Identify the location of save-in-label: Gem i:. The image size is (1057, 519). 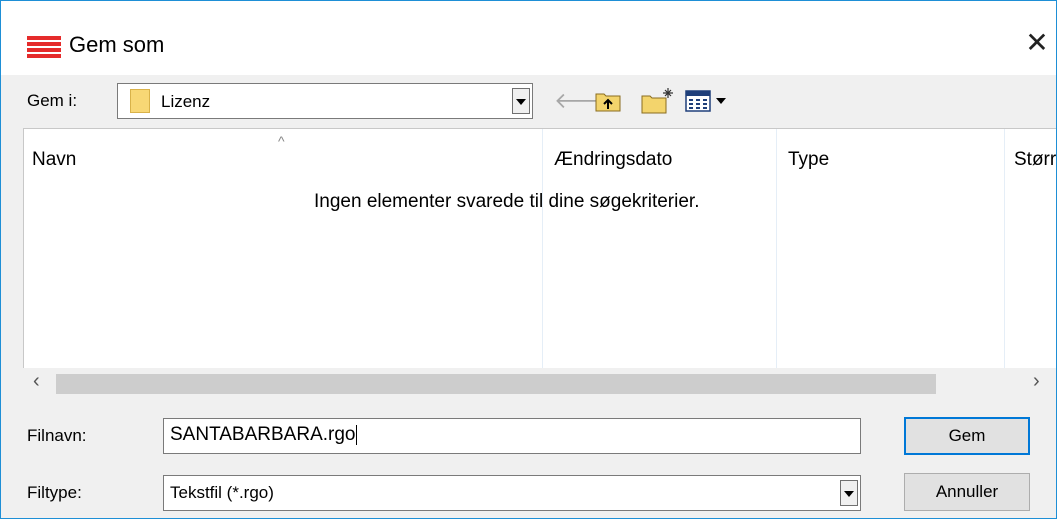
(52, 100).